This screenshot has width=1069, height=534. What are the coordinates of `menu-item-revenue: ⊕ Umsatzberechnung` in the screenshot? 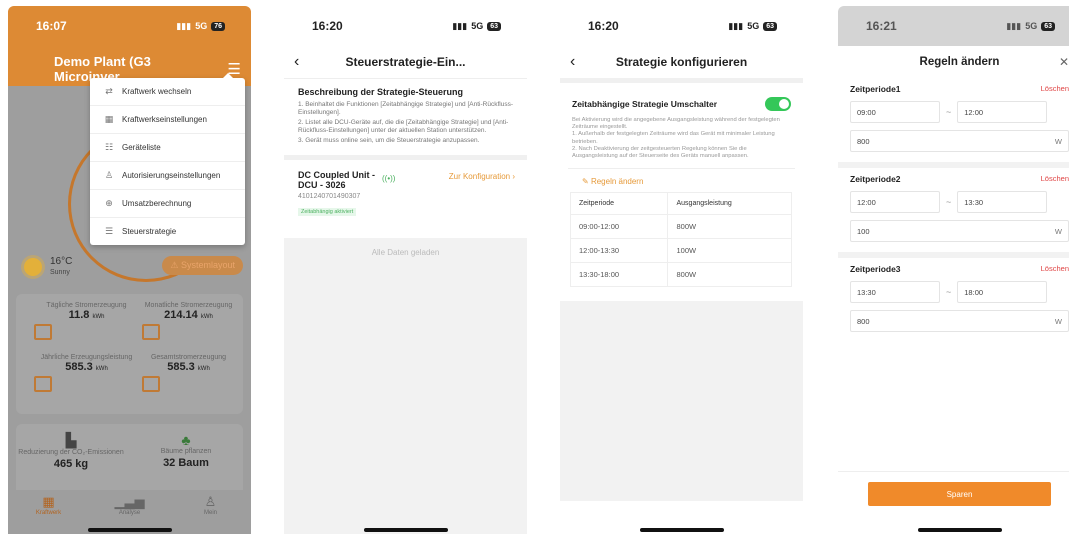 It's located at (167, 204).